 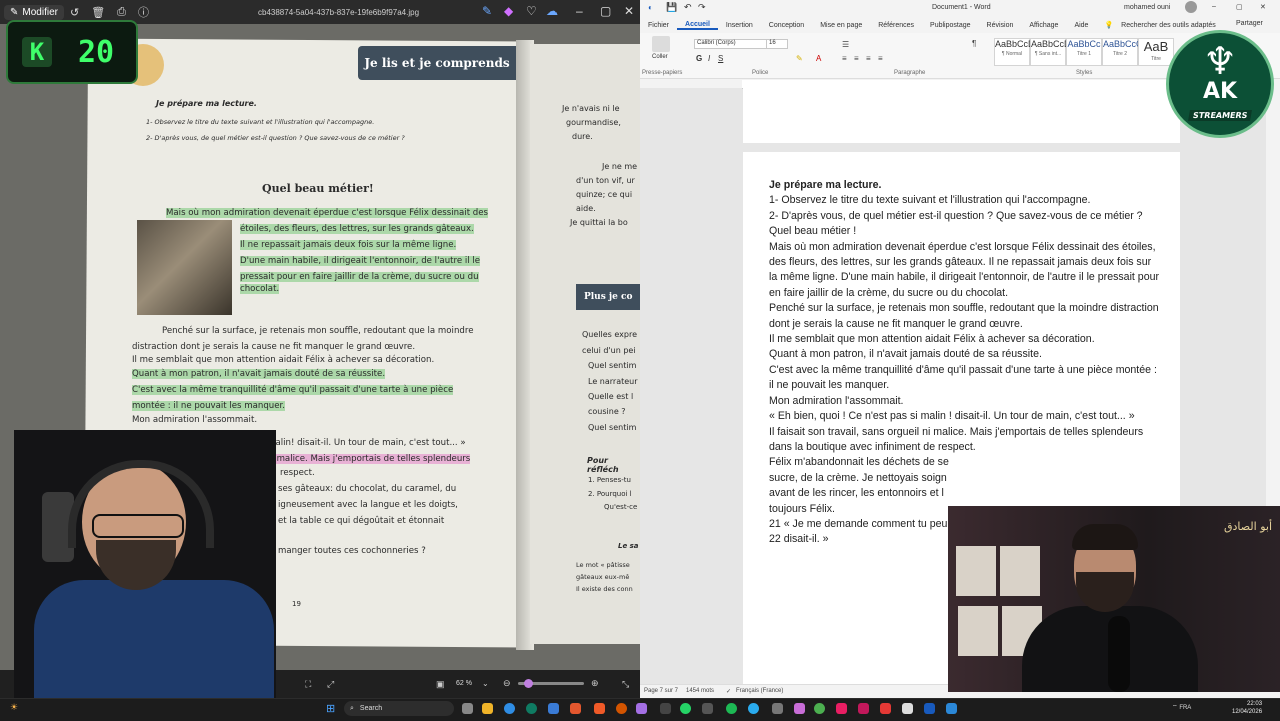 What do you see at coordinates (777, 44) in the screenshot?
I see `font-size-select: 16` at bounding box center [777, 44].